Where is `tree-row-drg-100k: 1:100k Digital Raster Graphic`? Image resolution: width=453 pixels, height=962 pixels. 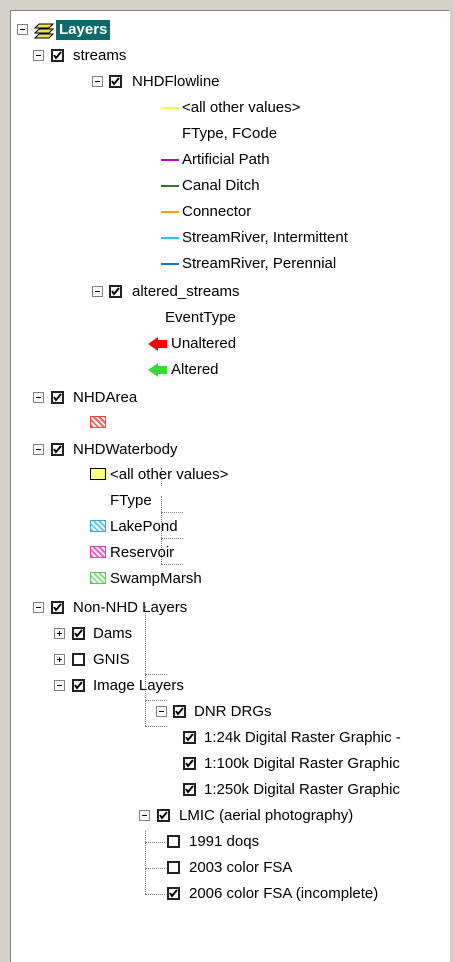 tree-row-drg-100k: 1:100k Digital Raster Graphic is located at coordinates (230, 764).